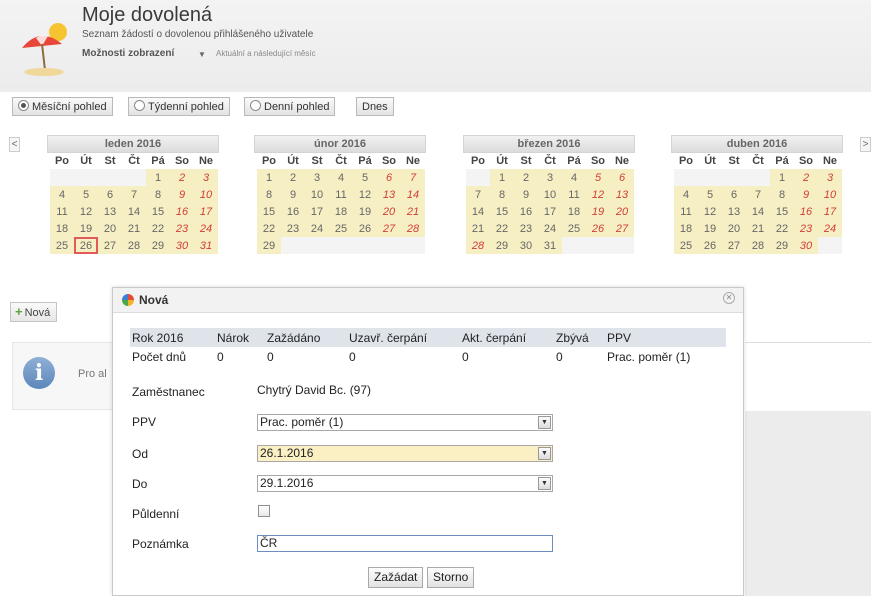  I want to click on radio-selected-icon, so click(23, 105).